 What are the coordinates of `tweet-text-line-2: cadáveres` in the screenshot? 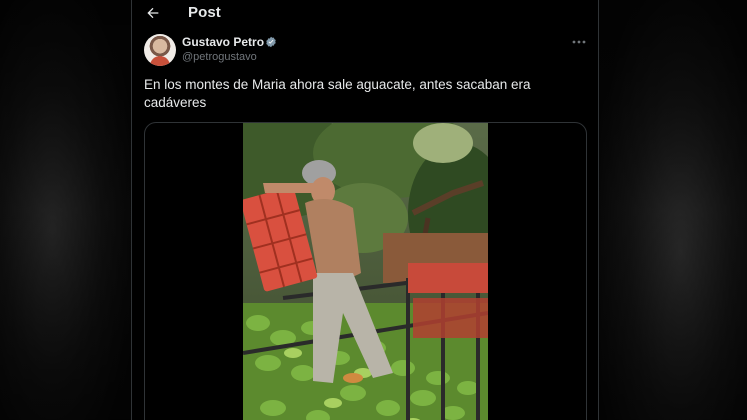 It's located at (175, 102).